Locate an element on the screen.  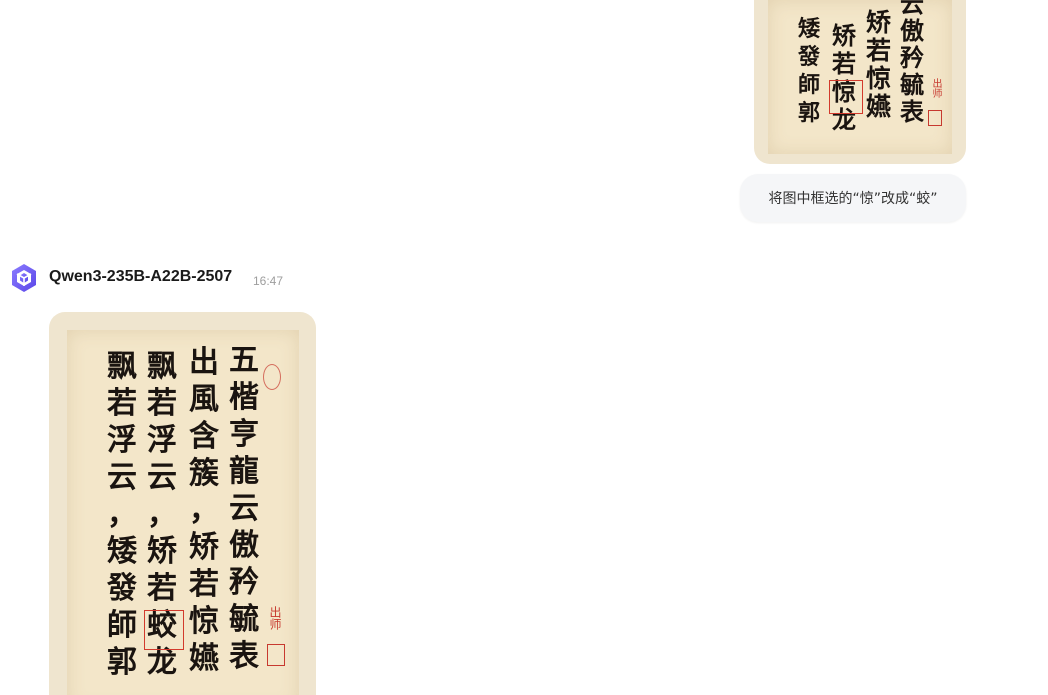
calligraphy-char: 楷 is located at coordinates (244, 397).